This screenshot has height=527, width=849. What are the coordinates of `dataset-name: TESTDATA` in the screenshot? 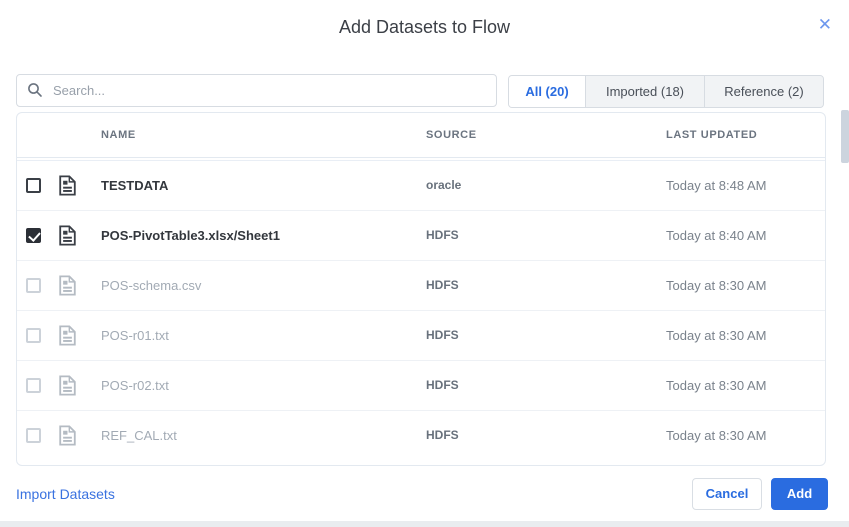 It's located at (135, 185).